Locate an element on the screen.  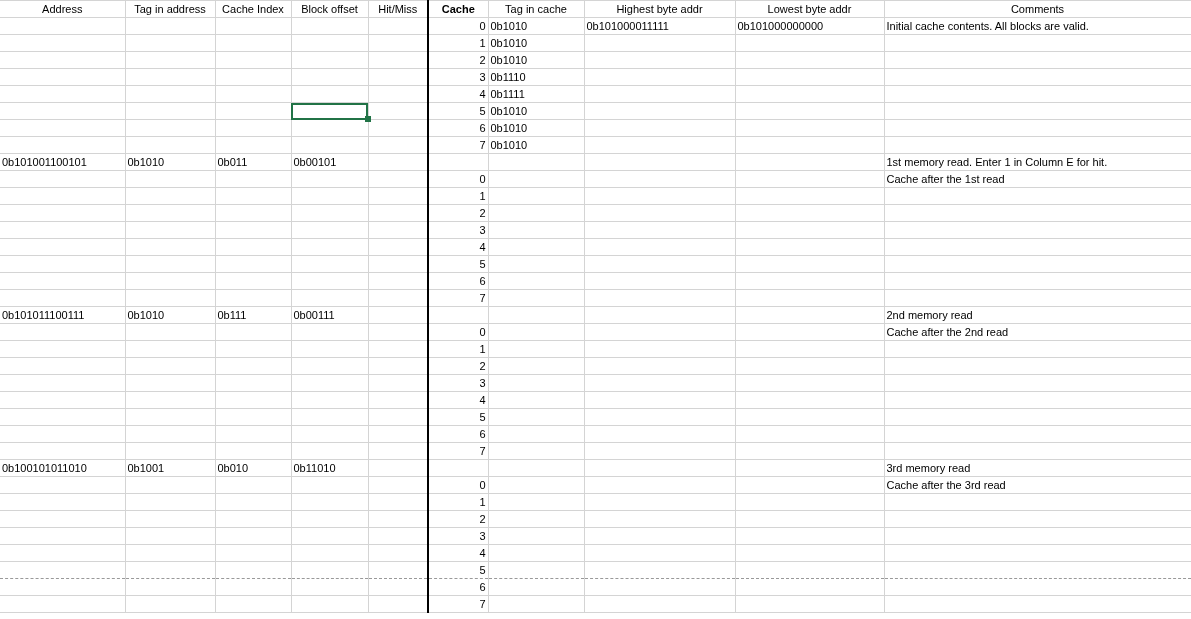
column-header: Block offset is located at coordinates (329, 9).